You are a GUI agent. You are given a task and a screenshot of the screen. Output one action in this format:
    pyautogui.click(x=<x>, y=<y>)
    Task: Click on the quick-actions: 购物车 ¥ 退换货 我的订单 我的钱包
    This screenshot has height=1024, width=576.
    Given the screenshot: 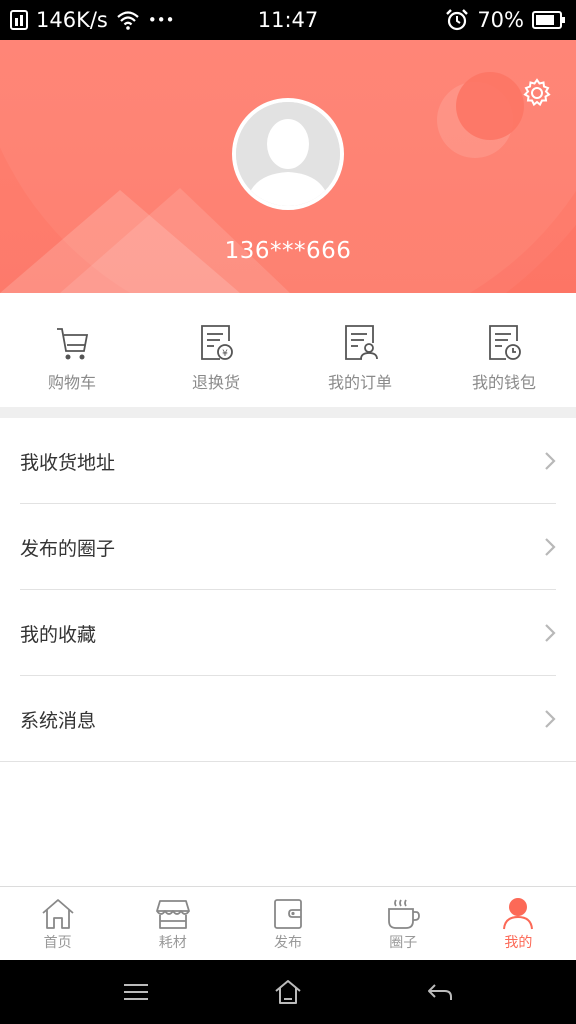 What is the action you would take?
    pyautogui.click(x=288, y=350)
    